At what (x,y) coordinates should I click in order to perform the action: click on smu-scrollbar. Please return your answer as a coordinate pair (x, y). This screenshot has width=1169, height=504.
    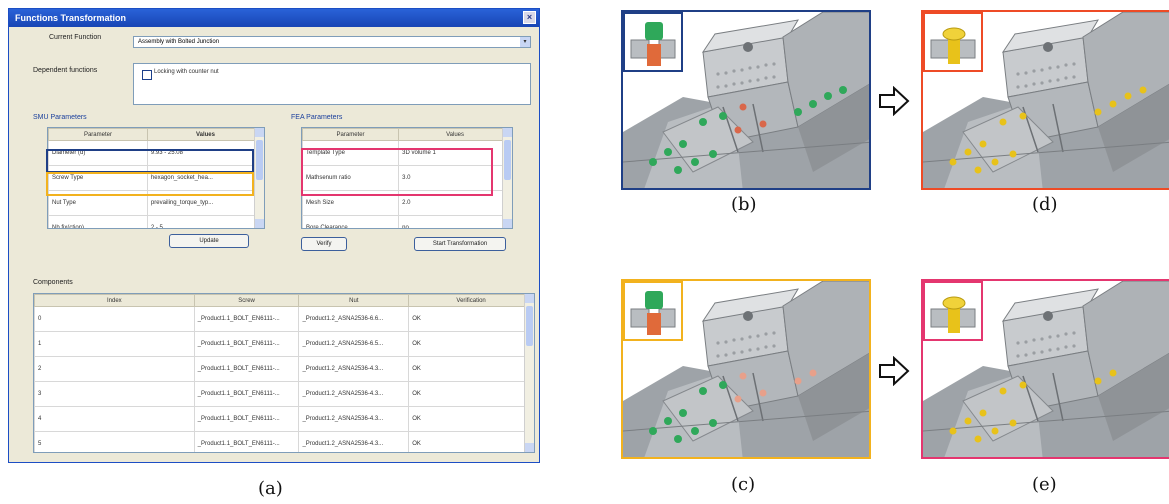
    Looking at the image, I should click on (259, 178).